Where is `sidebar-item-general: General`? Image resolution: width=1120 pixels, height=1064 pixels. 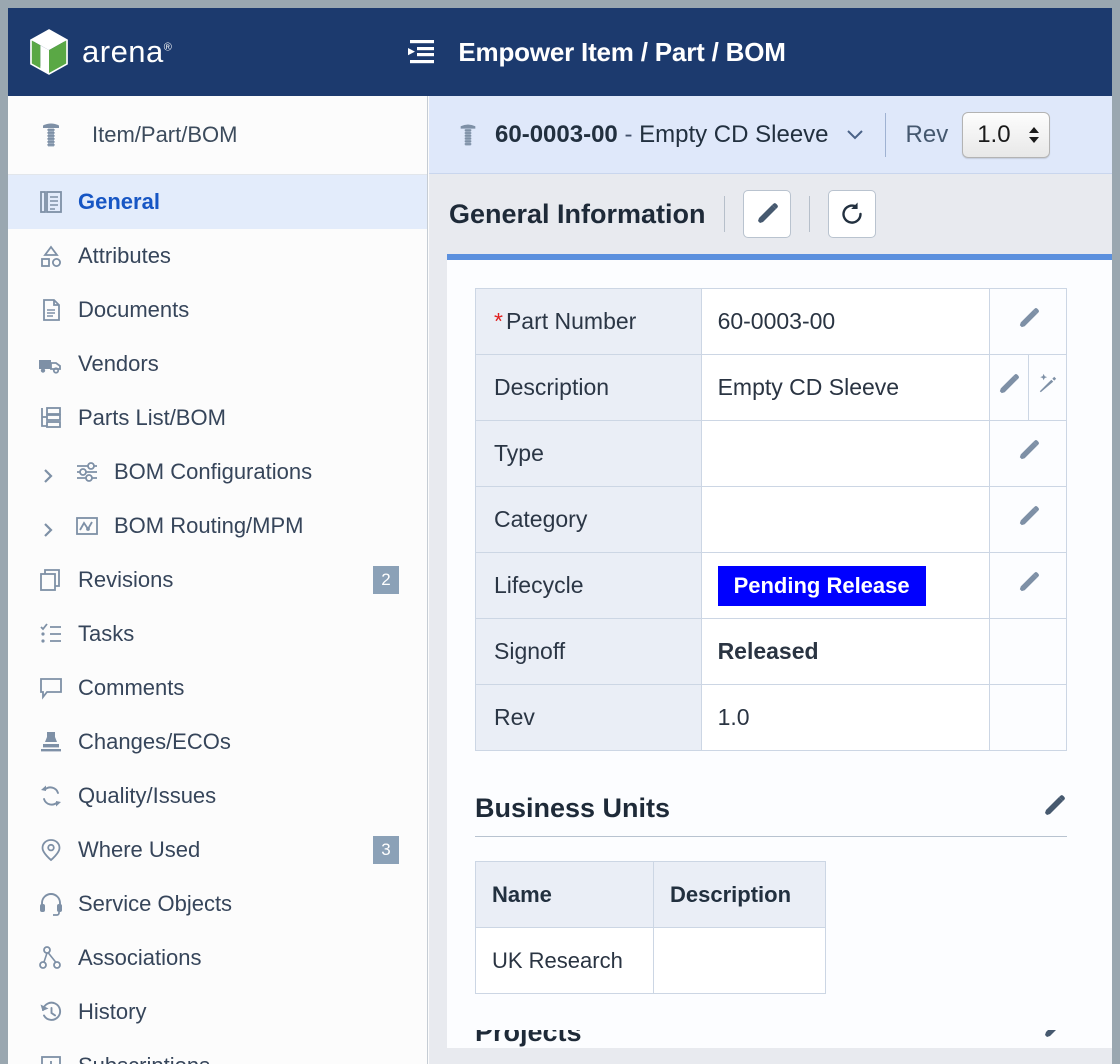
sidebar-item-general: General is located at coordinates (217, 202).